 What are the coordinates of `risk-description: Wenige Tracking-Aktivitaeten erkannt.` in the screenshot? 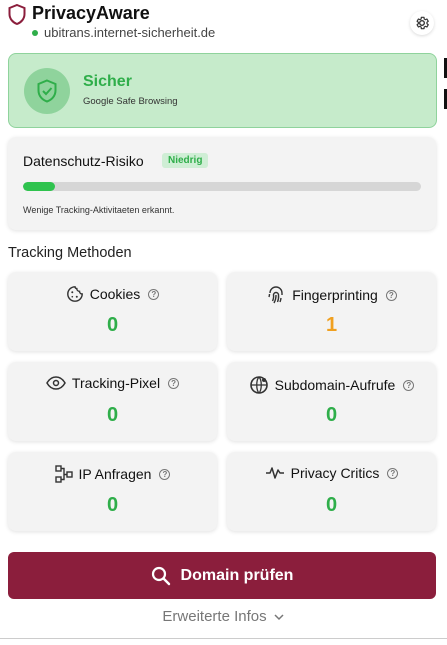 It's located at (99, 210).